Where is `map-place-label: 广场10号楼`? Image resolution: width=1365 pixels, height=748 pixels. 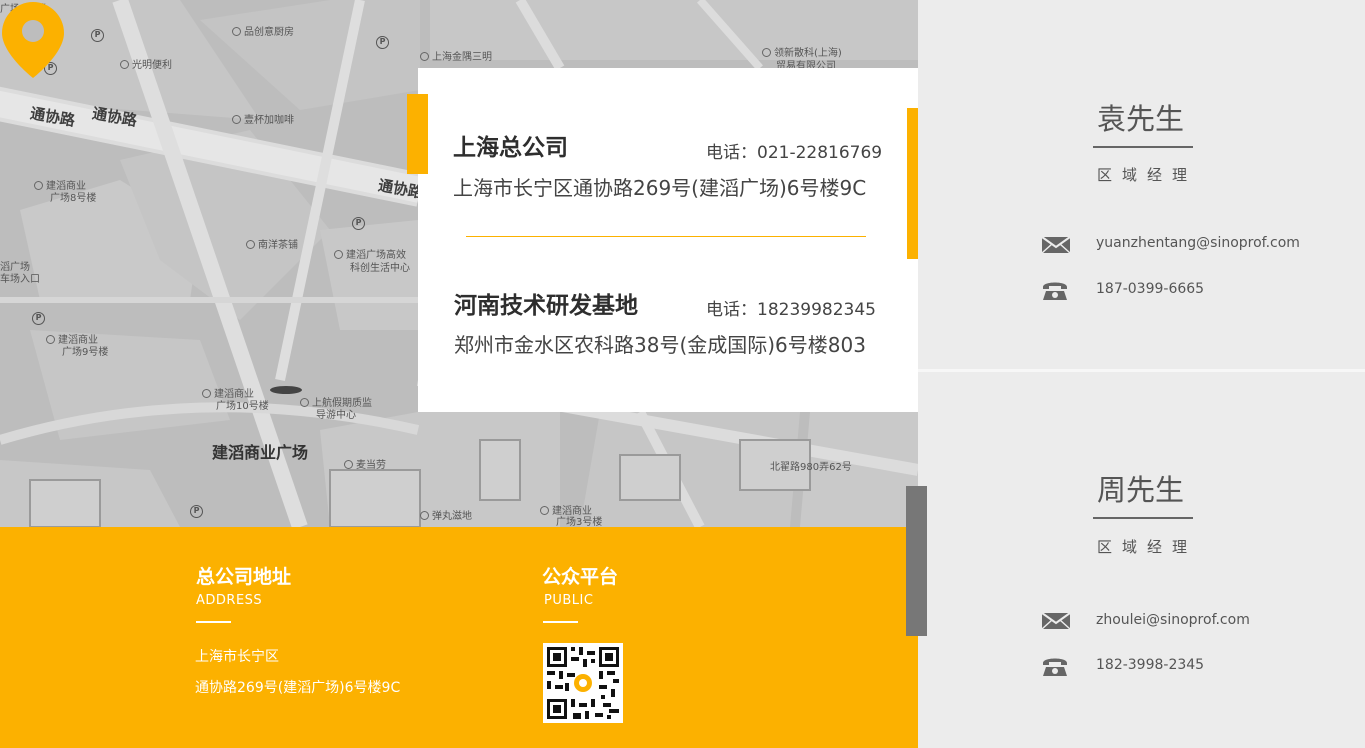 map-place-label: 广场10号楼 is located at coordinates (242, 406).